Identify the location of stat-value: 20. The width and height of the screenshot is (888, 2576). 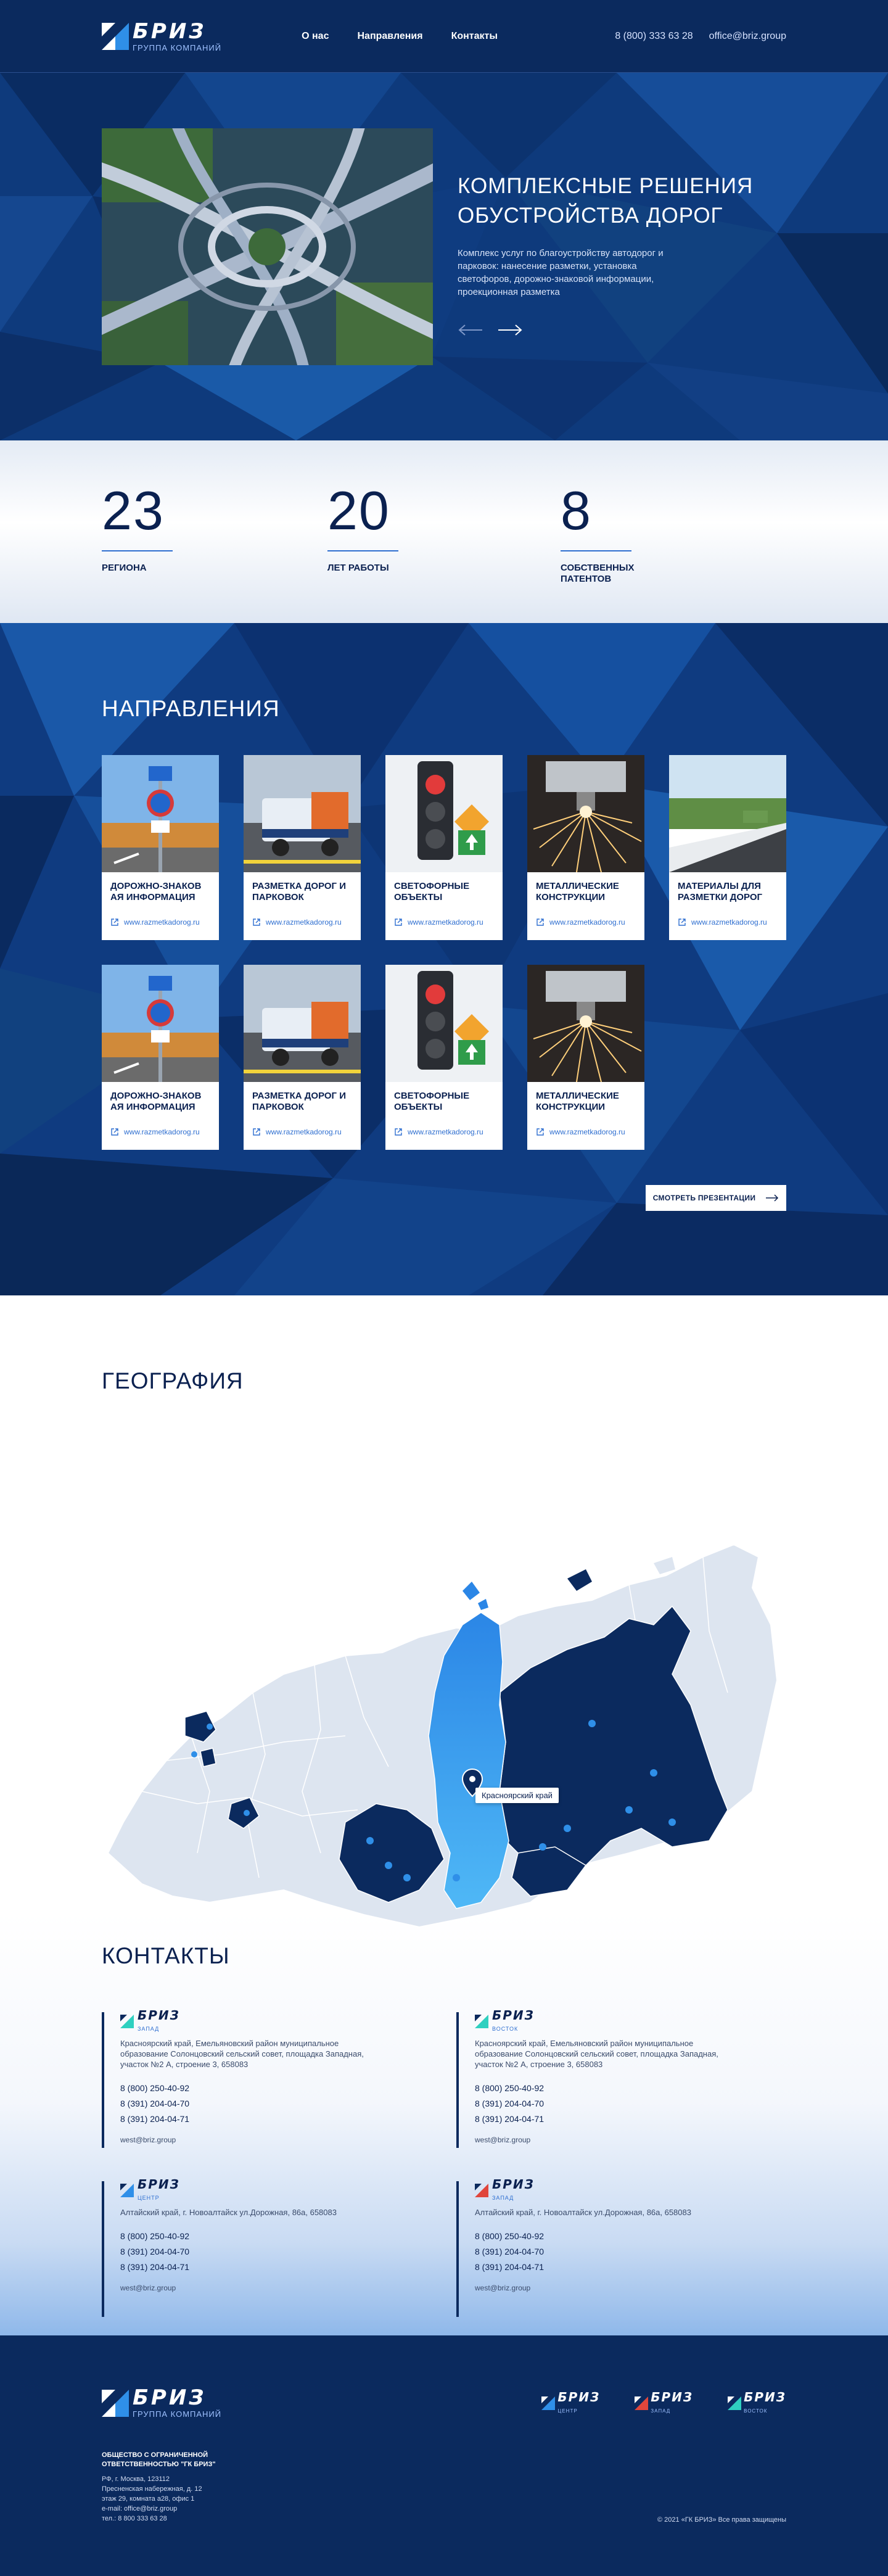
(358, 510).